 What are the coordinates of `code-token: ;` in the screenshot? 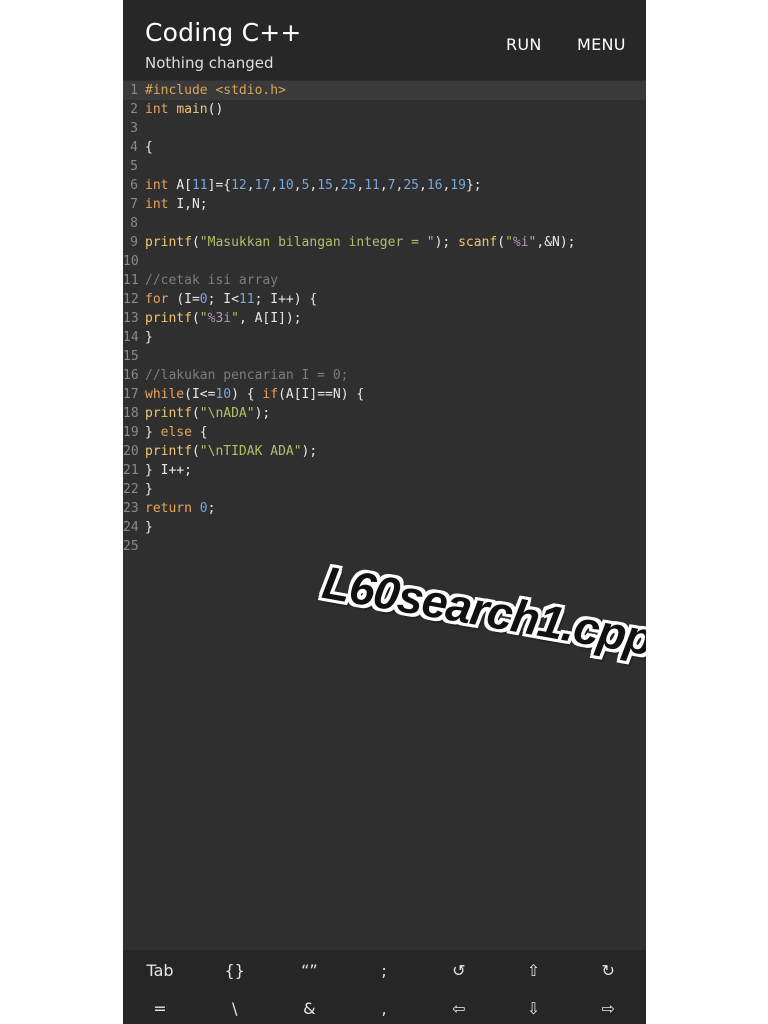 It's located at (211, 508).